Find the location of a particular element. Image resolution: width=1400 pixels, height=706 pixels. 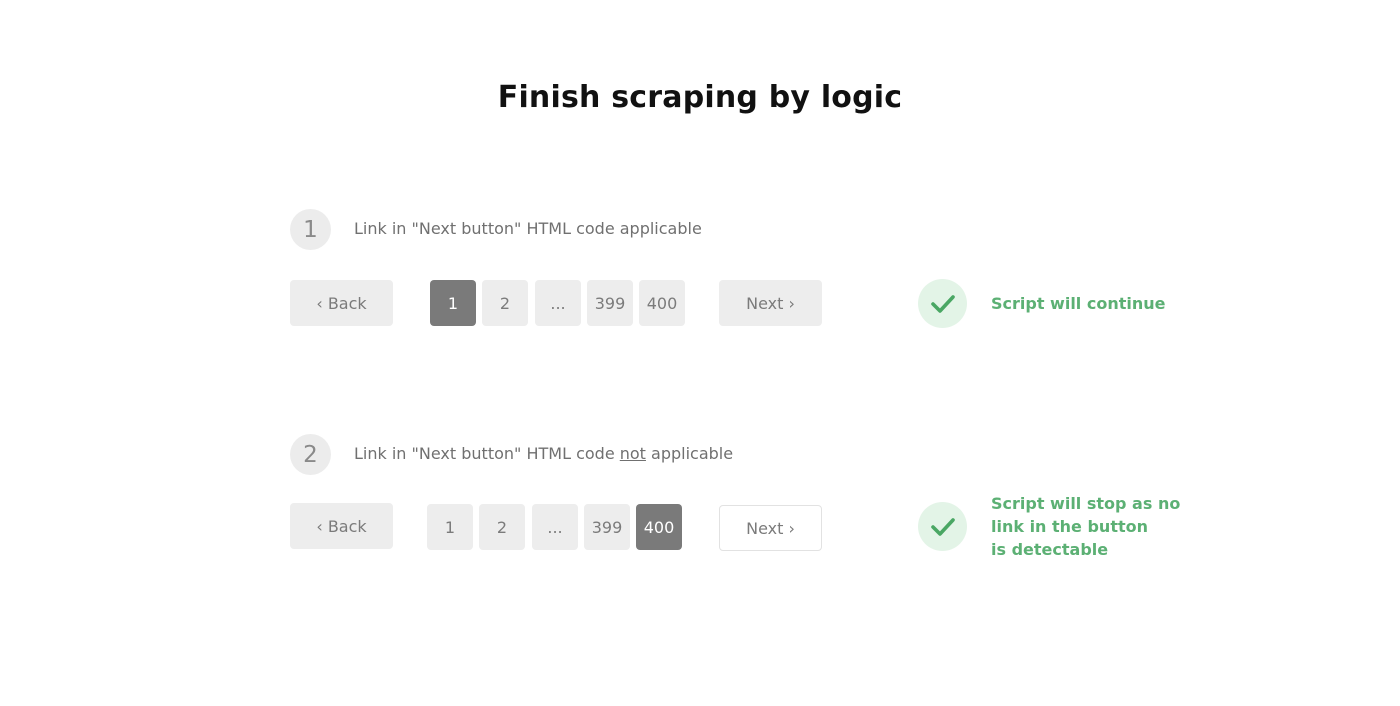

page-title: Finish scraping by logic is located at coordinates (700, 97).